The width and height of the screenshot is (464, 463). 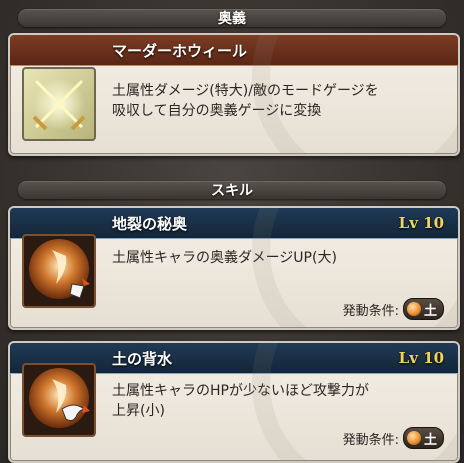 I want to click on skill-1-condition: 発動条件: 土, so click(x=393, y=309).